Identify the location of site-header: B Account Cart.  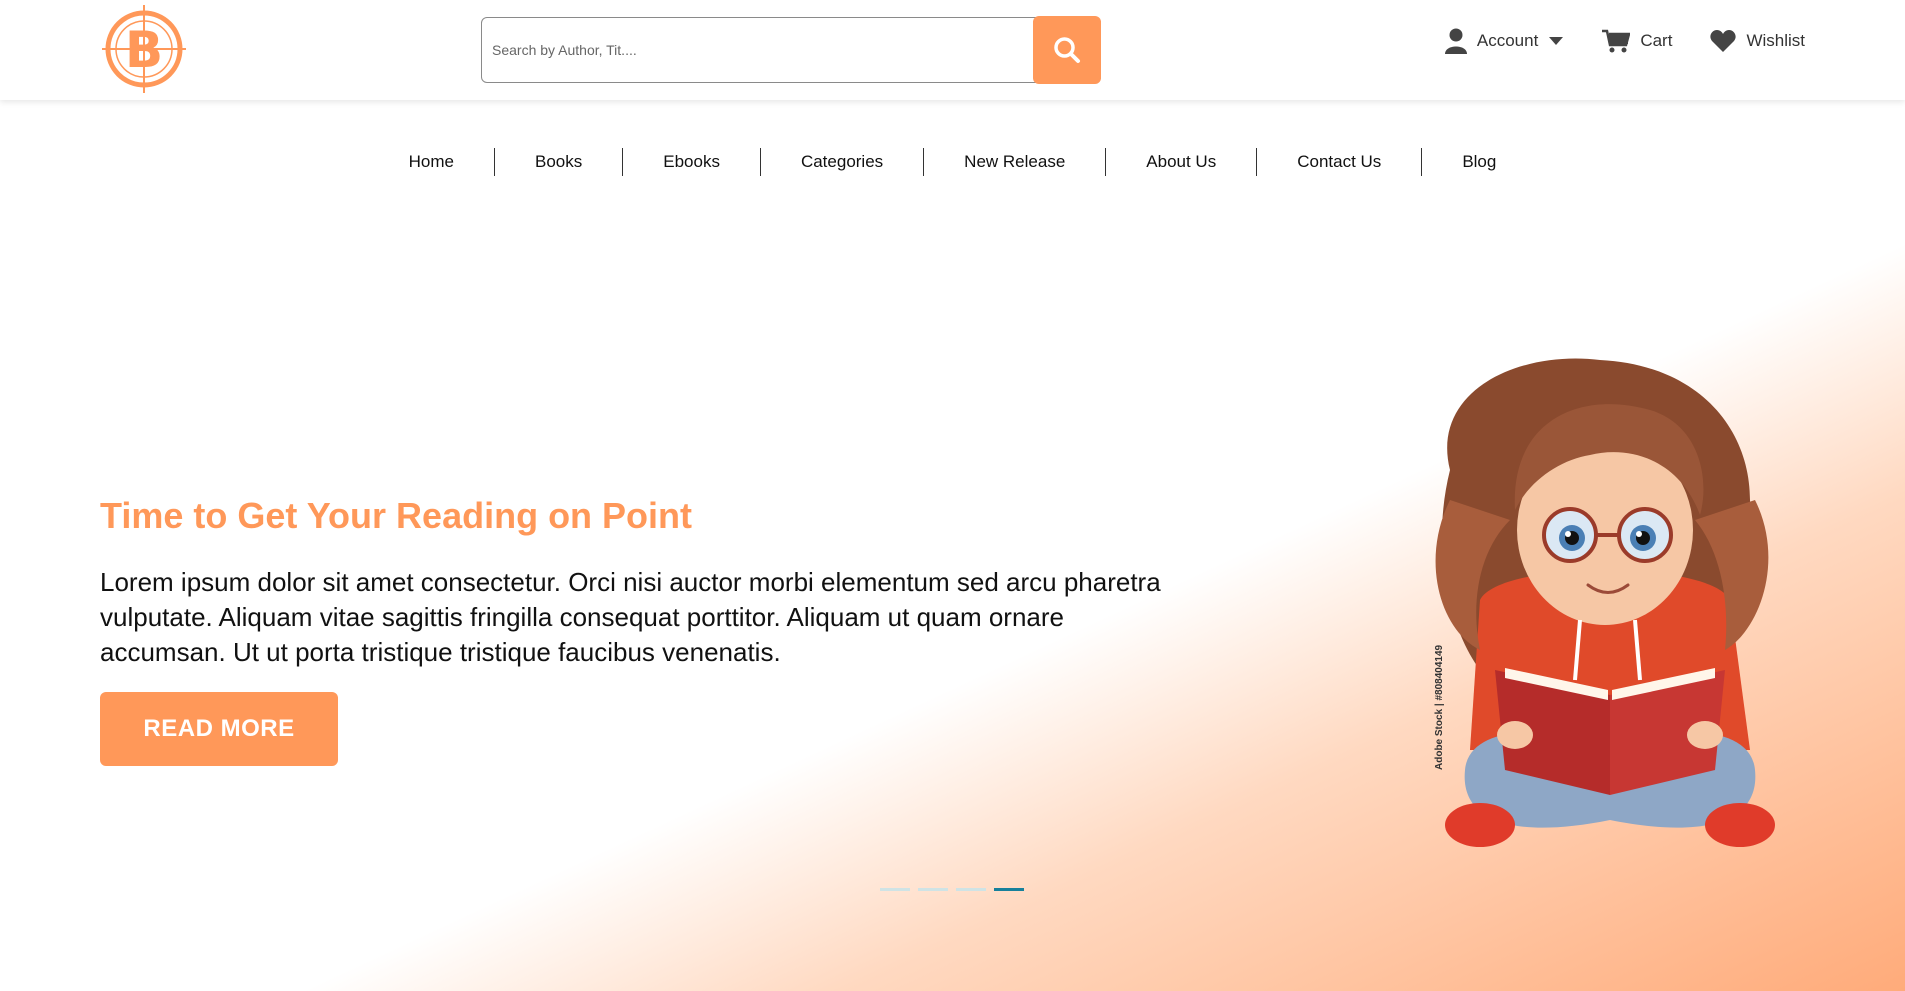
(952, 50).